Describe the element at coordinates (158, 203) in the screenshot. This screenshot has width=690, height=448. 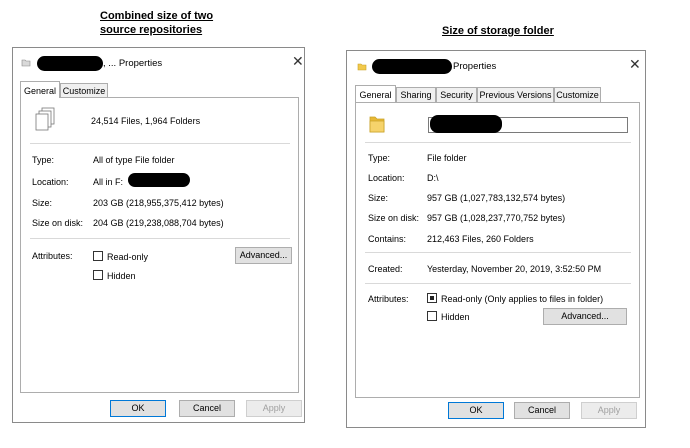
I see `size-value: 203 GB (218,955,375,412 bytes)` at that location.